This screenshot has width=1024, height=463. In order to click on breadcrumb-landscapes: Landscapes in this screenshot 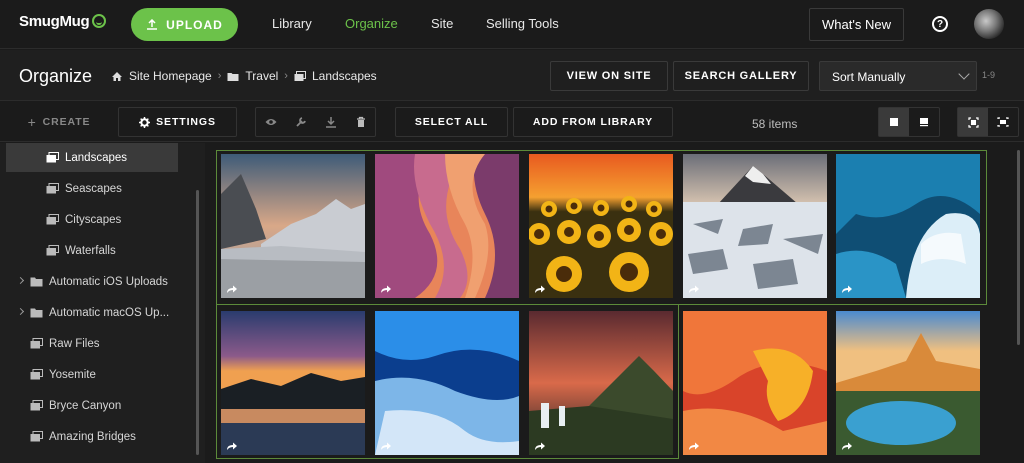, I will do `click(344, 76)`.